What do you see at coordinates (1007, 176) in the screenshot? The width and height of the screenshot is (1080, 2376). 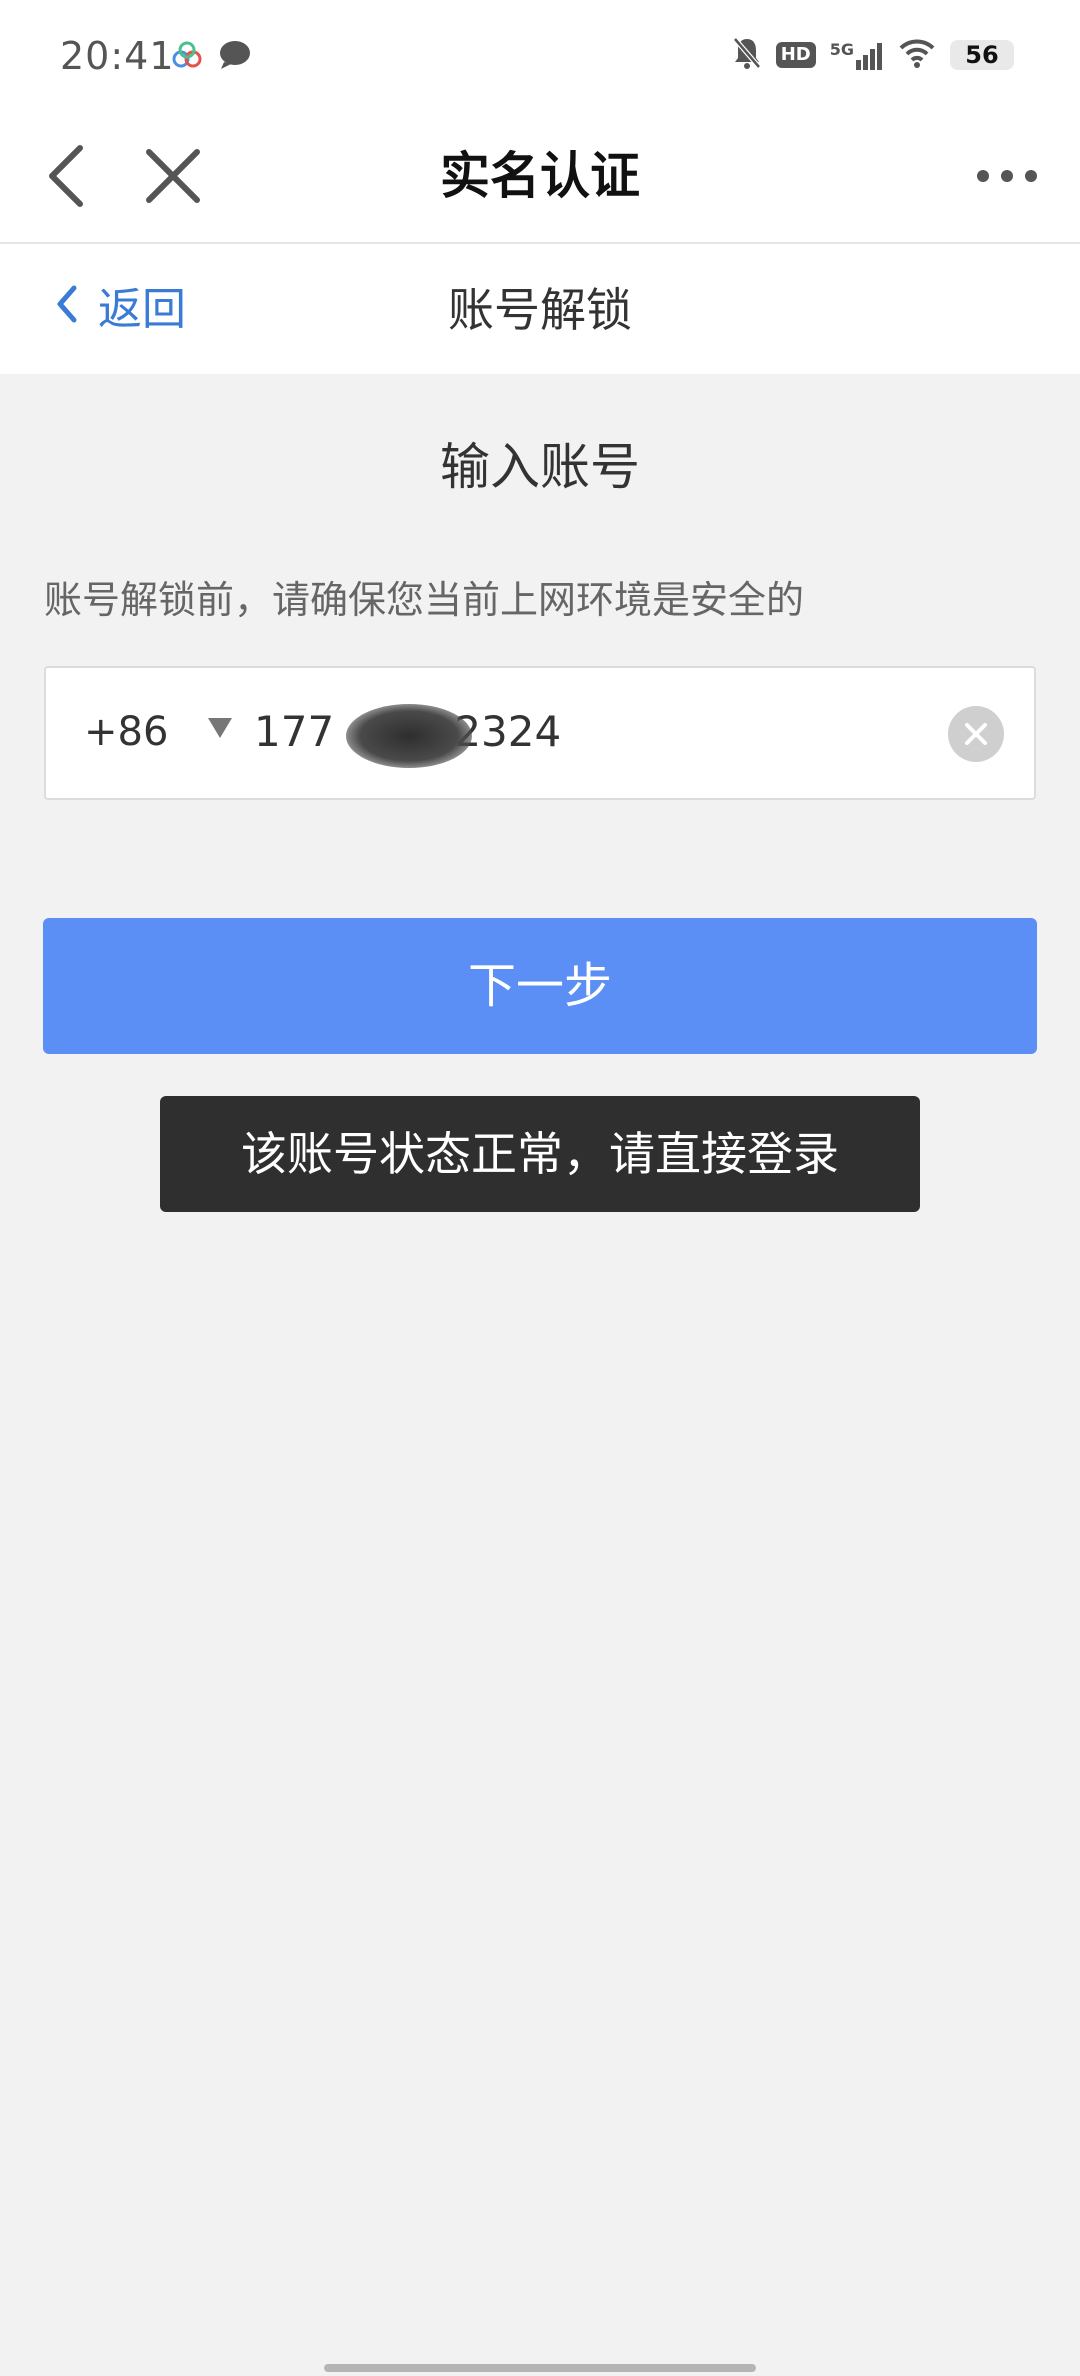 I see `more-icon` at bounding box center [1007, 176].